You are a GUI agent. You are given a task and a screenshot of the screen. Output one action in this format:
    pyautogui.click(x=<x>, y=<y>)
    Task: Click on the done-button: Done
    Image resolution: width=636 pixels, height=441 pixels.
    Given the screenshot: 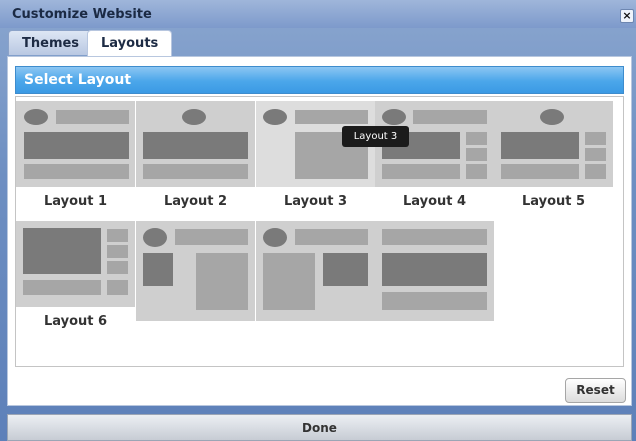 What is the action you would take?
    pyautogui.click(x=319, y=427)
    